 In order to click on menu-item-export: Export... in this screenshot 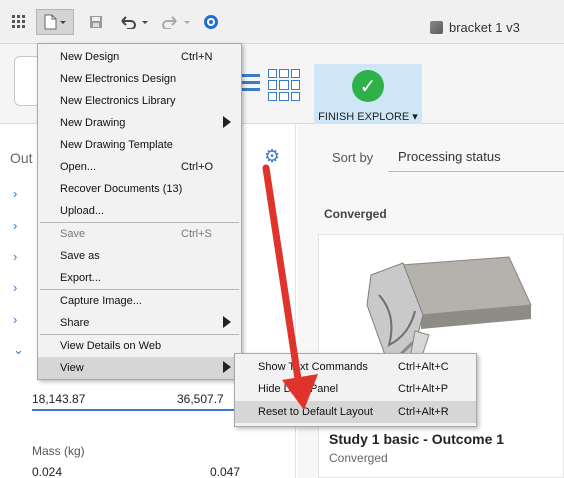, I will do `click(139, 278)`.